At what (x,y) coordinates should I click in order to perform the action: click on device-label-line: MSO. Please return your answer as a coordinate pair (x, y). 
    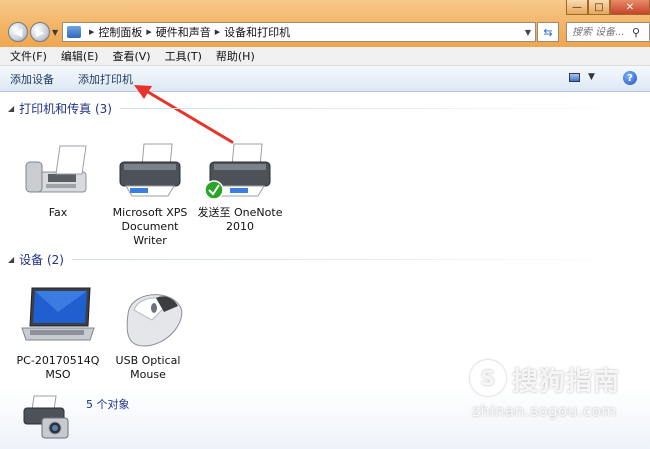
    Looking at the image, I should click on (58, 374).